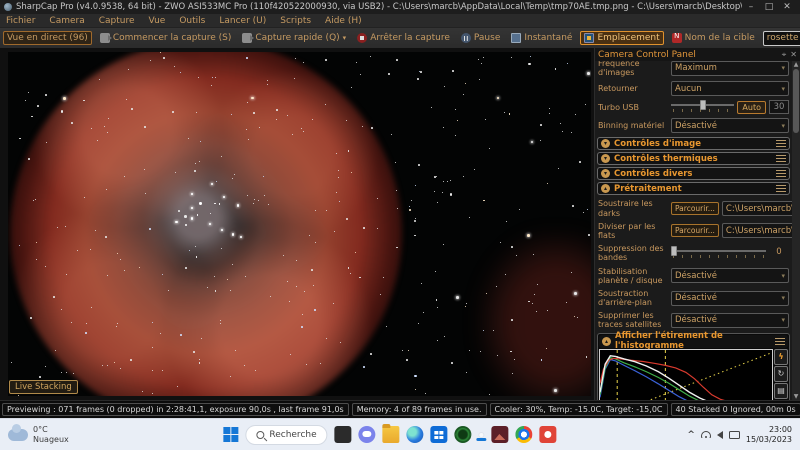 Image resolution: width=800 pixels, height=450 pixels. What do you see at coordinates (231, 434) in the screenshot?
I see `start-button` at bounding box center [231, 434].